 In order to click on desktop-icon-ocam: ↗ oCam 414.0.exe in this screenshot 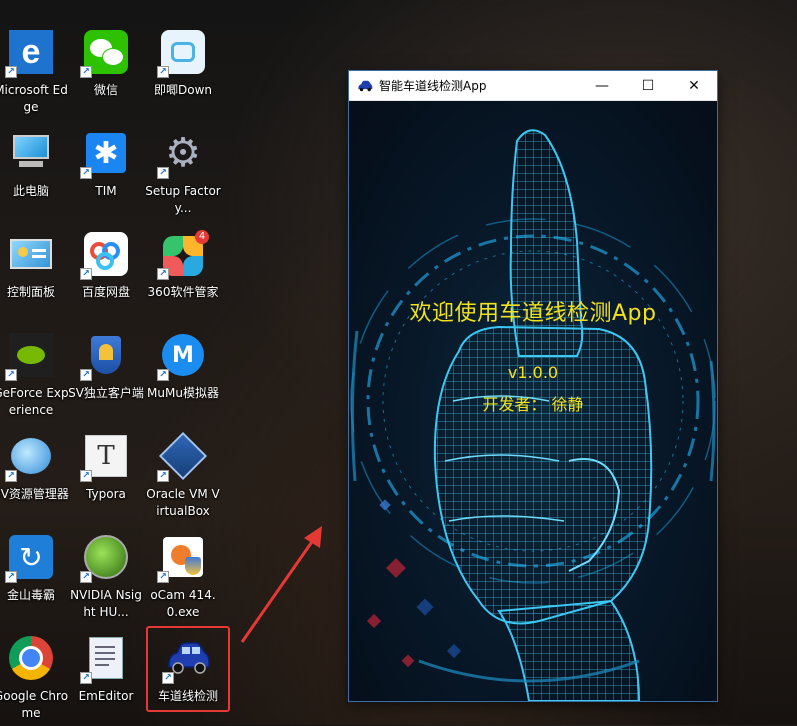, I will do `click(183, 577)`.